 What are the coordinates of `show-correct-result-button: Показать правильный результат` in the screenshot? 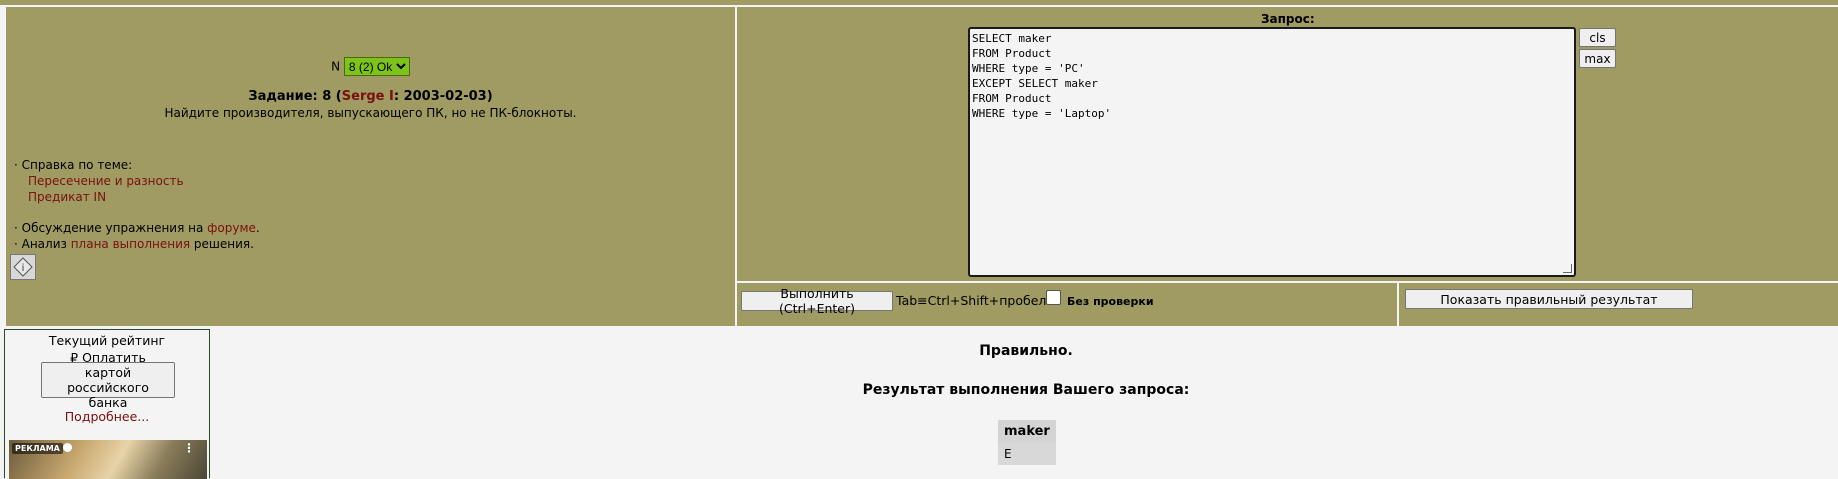 It's located at (1549, 299).